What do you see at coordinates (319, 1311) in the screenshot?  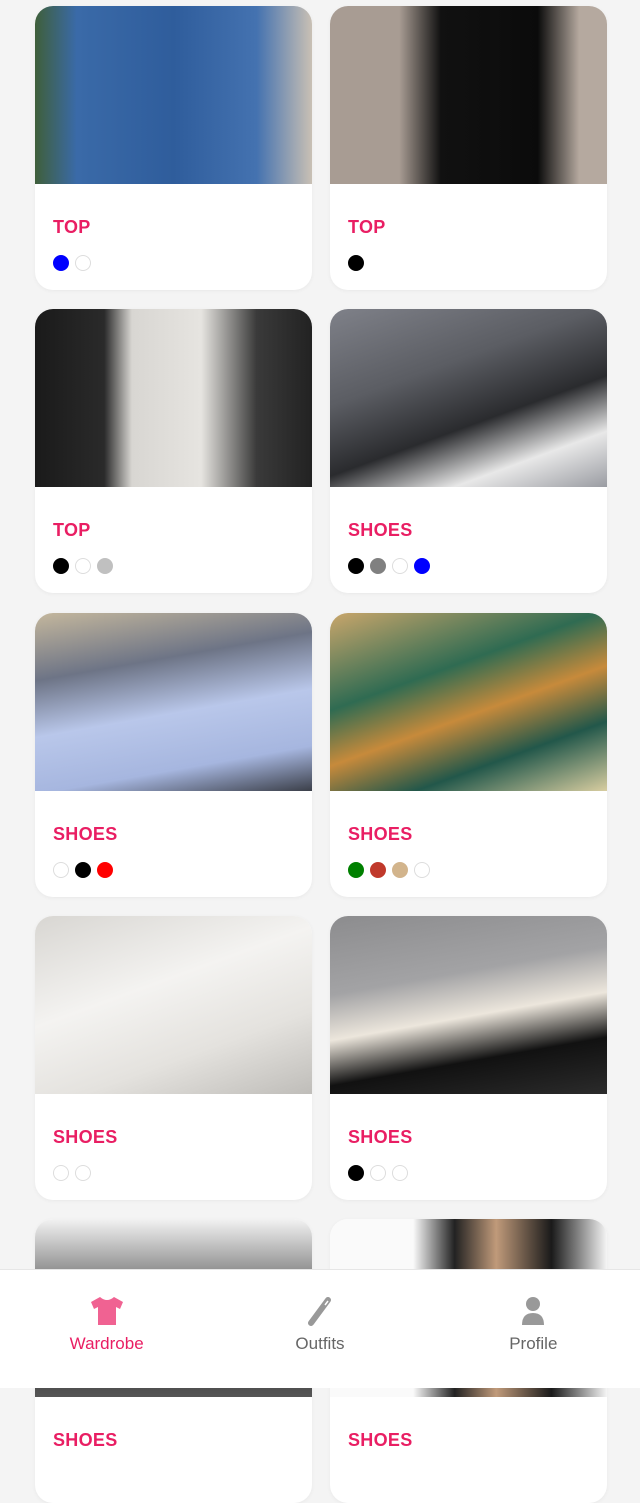 I see `pencil-icon` at bounding box center [319, 1311].